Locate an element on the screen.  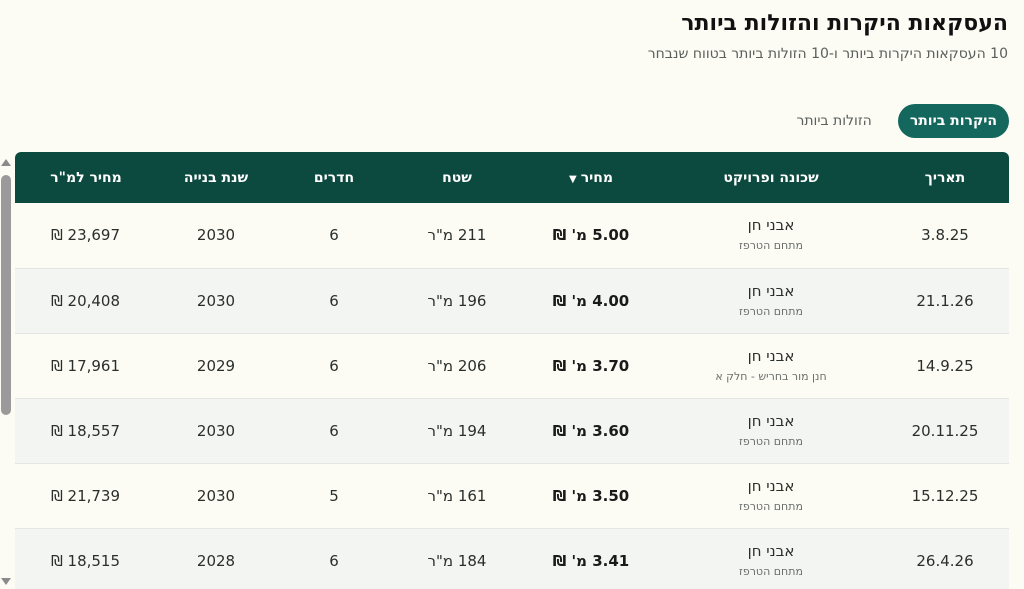
column-header-price-per-sqm: מחיר למ"ר is located at coordinates (86, 177).